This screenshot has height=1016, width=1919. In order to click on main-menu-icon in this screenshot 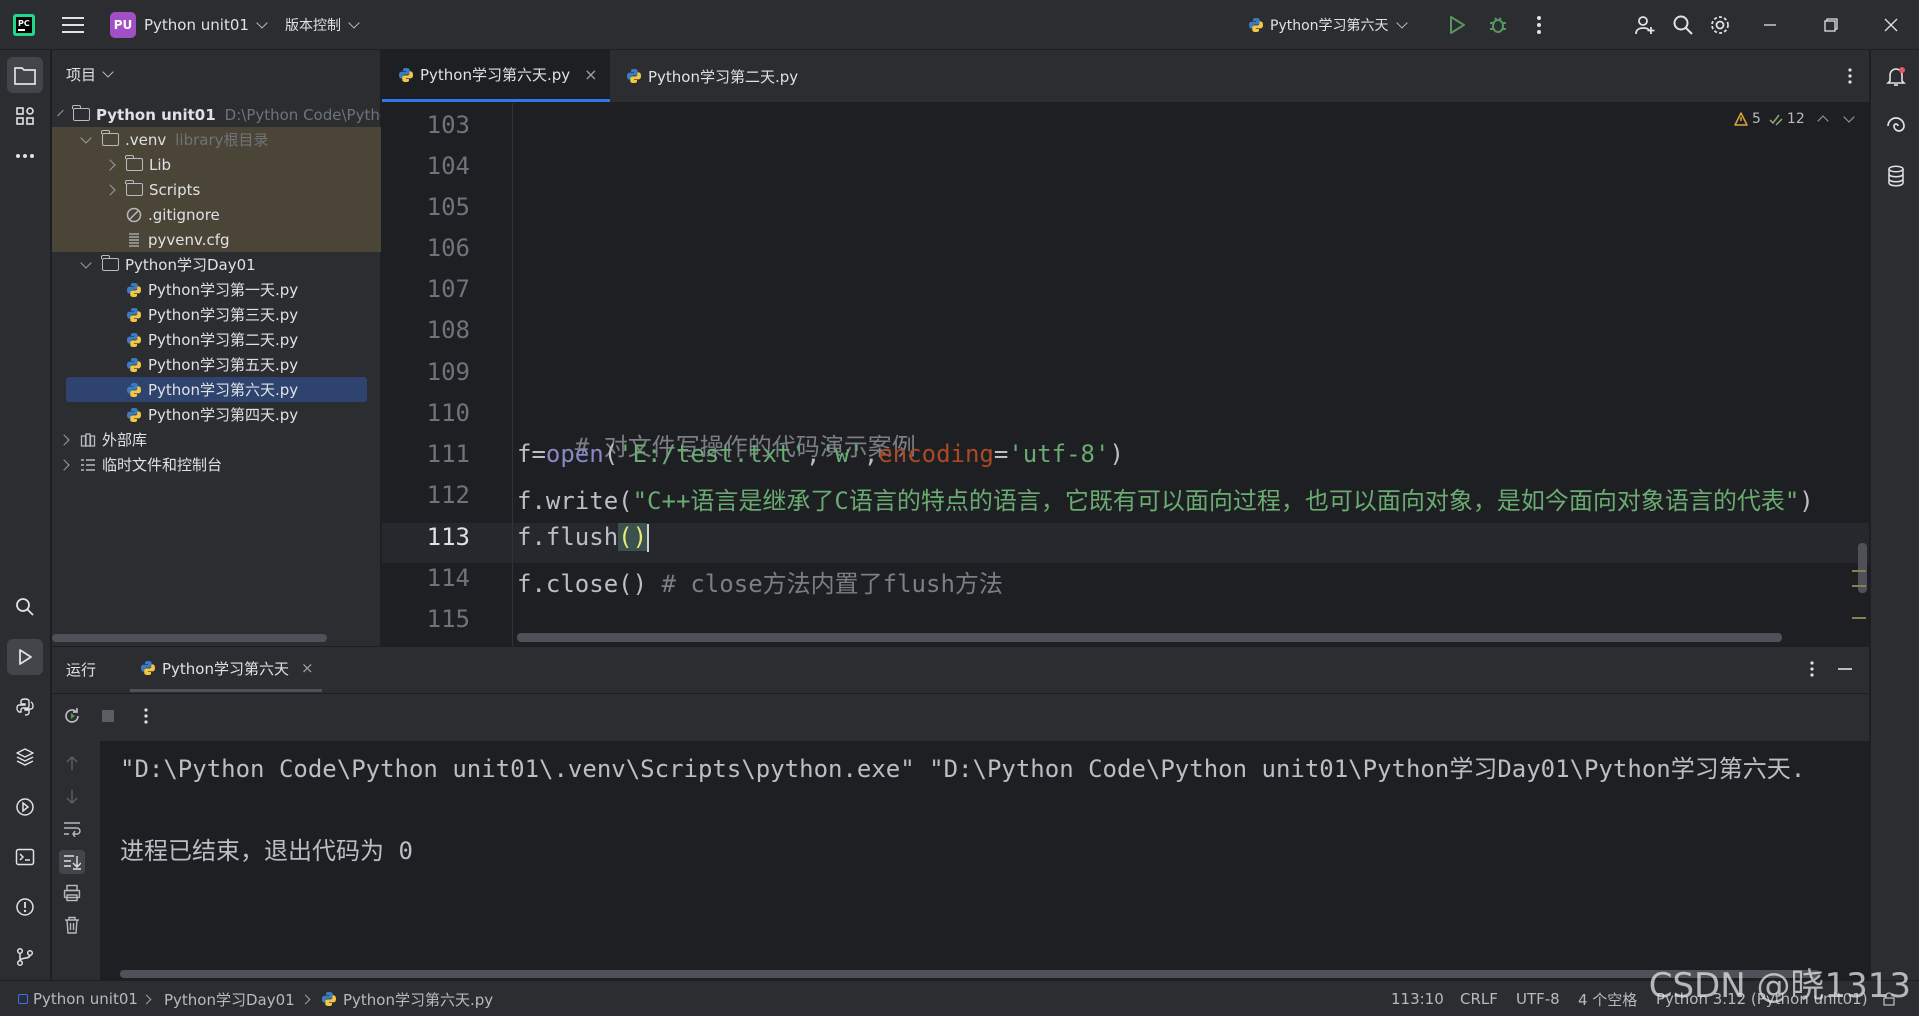, I will do `click(73, 25)`.